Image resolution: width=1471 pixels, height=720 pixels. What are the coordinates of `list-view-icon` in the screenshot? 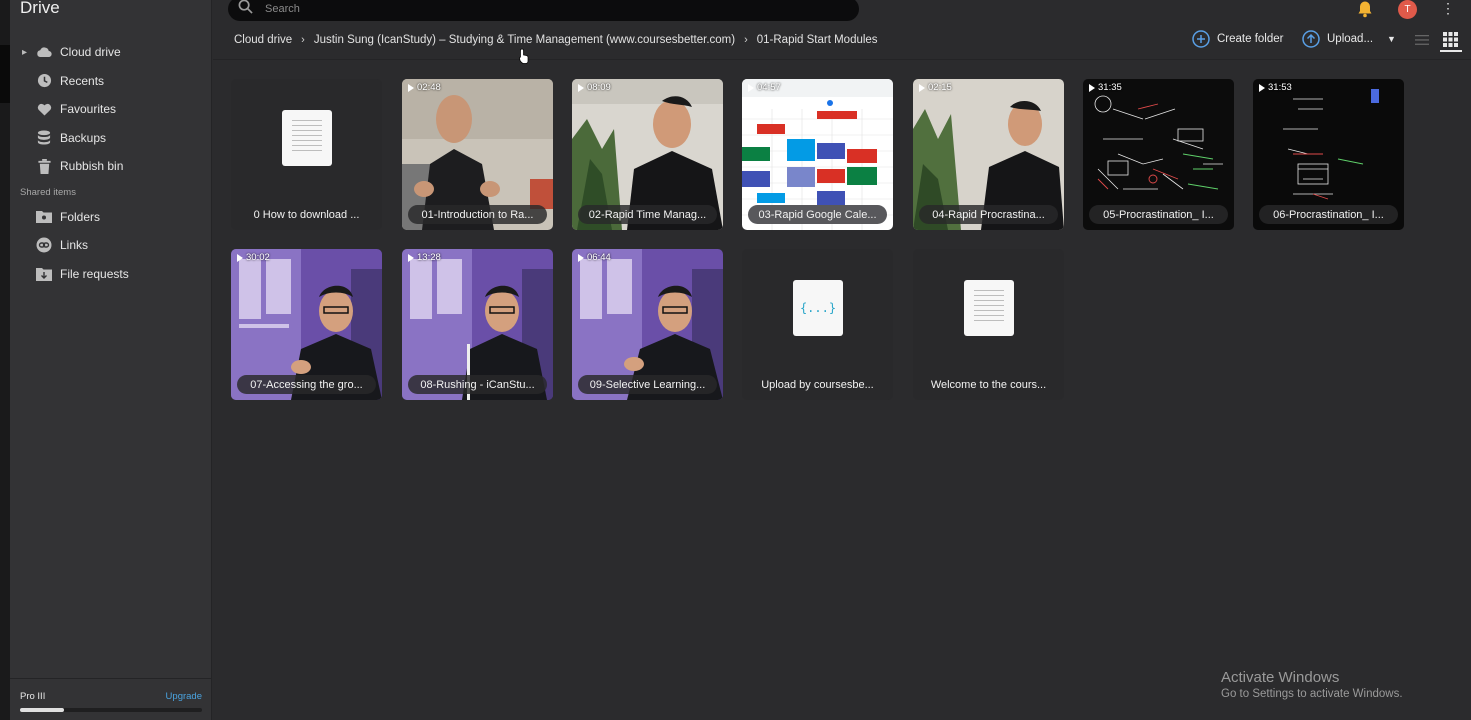 It's located at (1422, 39).